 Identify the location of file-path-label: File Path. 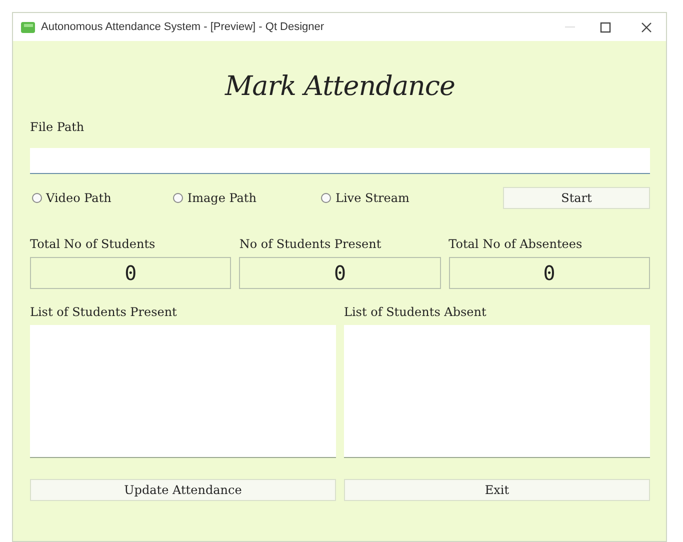
(57, 127).